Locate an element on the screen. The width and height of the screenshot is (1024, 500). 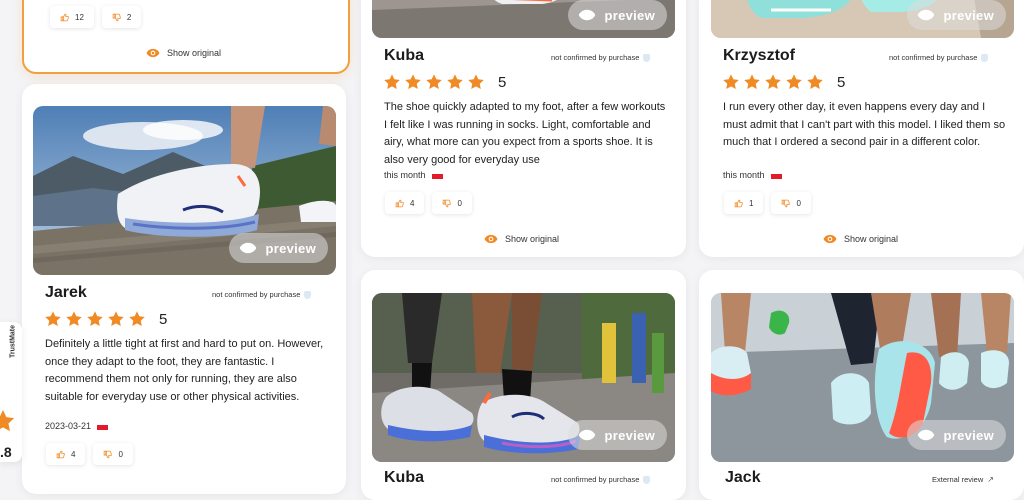
dislike-button: 2 is located at coordinates (121, 17).